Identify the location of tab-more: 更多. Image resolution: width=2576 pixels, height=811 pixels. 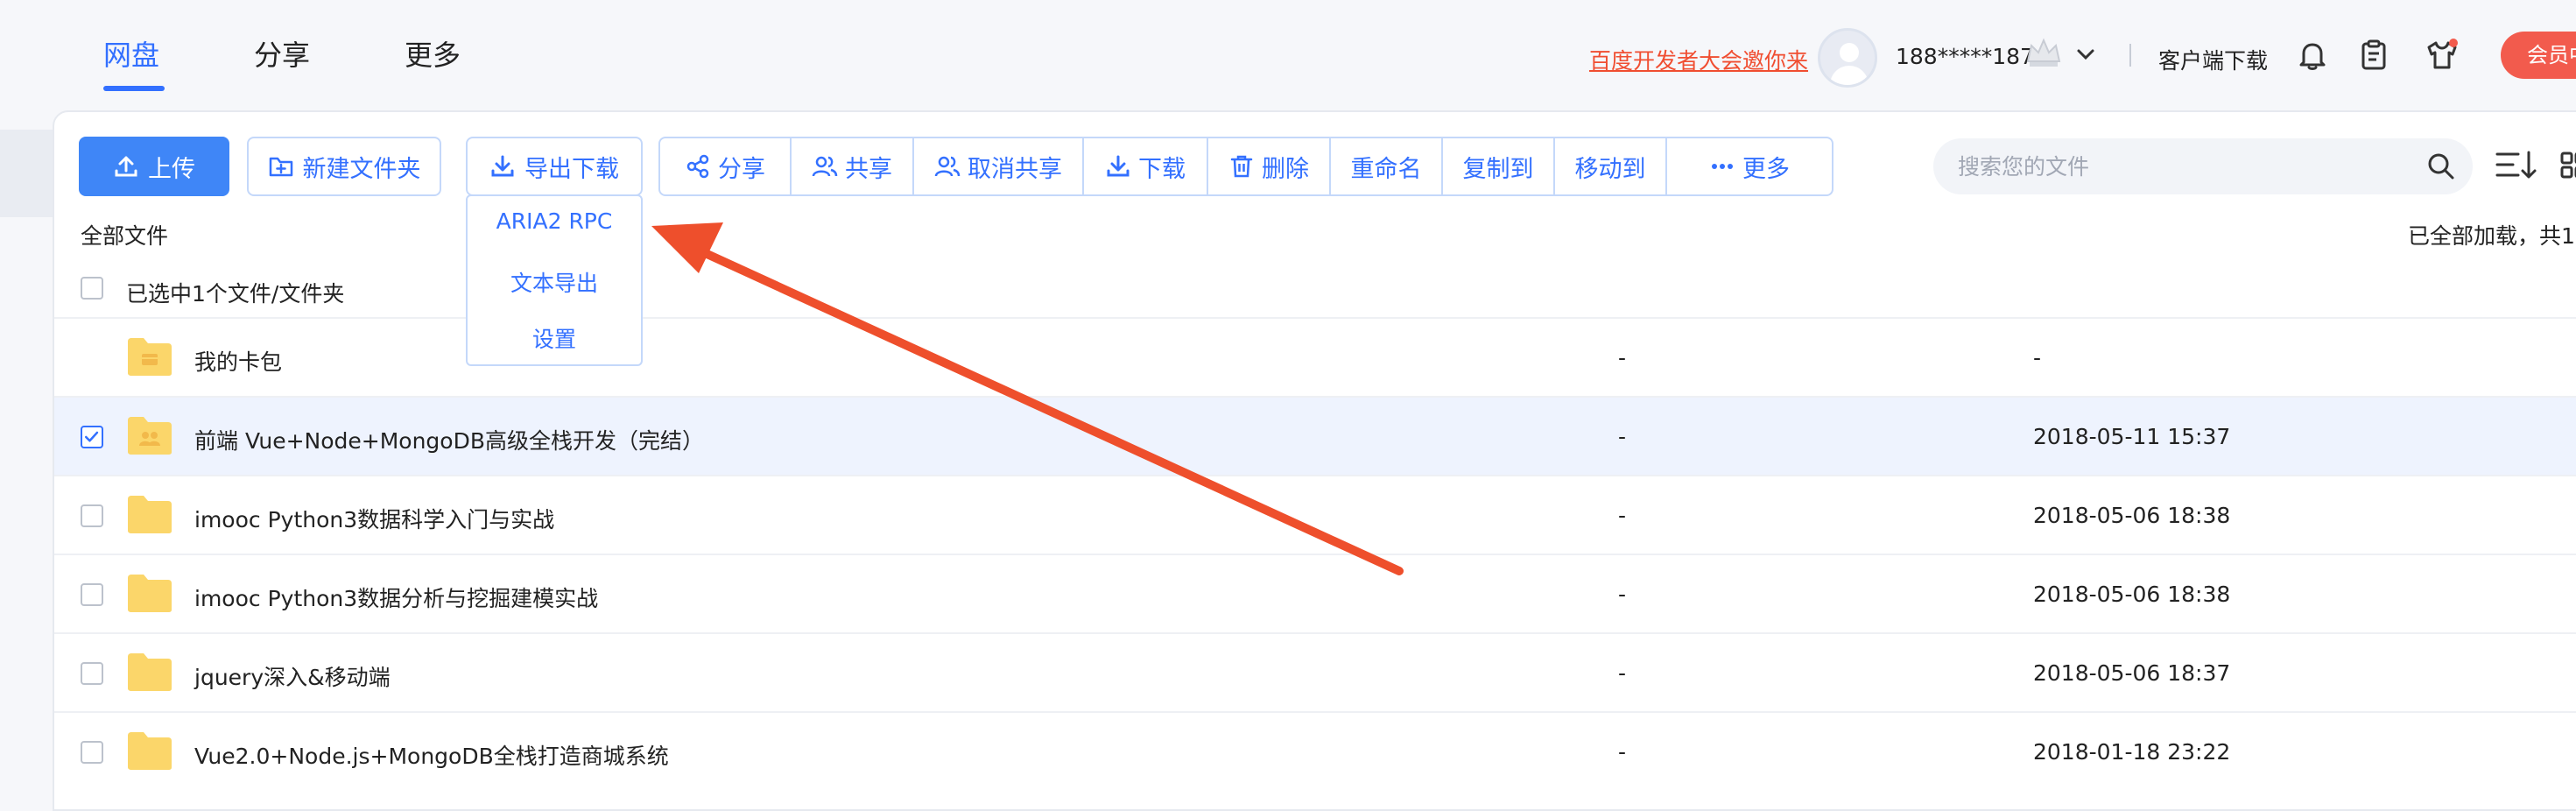
(433, 54).